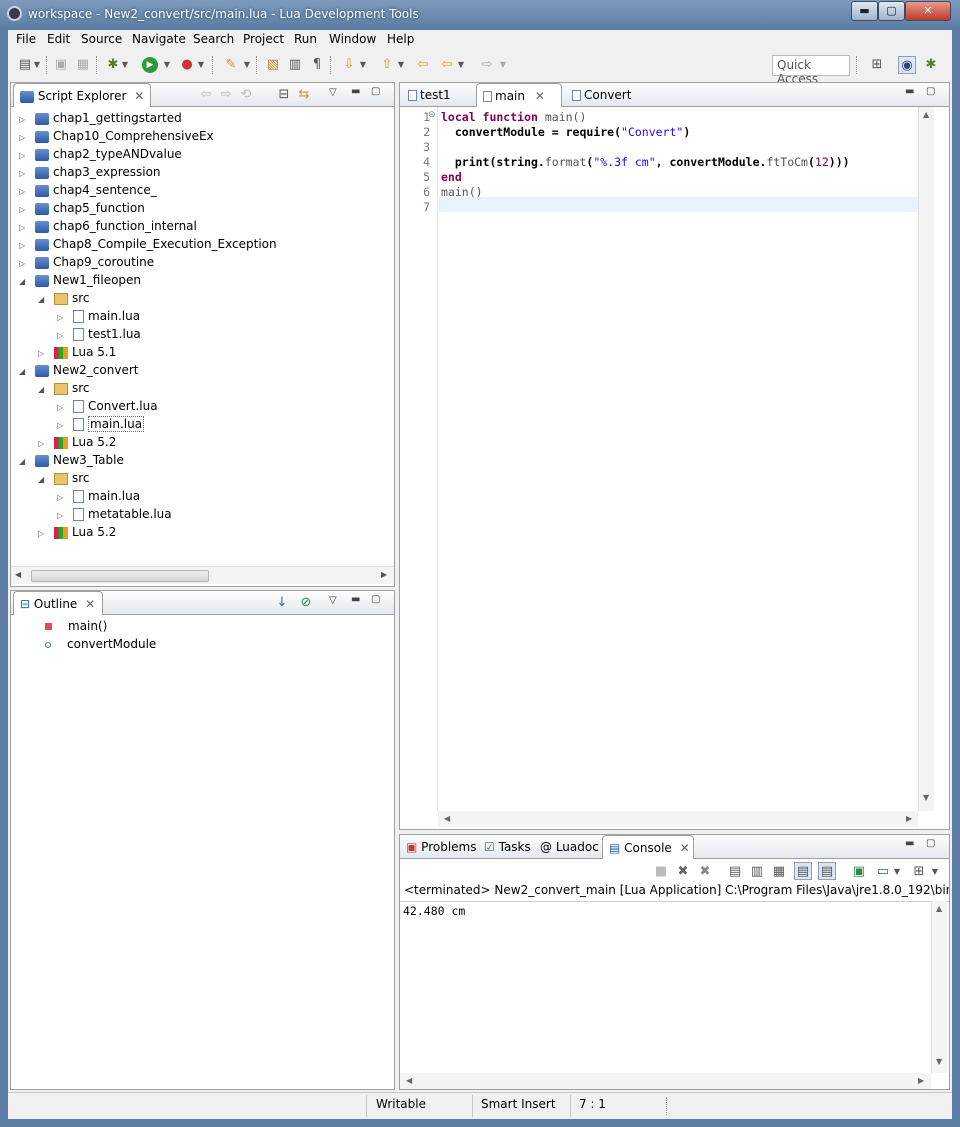 The image size is (960, 1127). What do you see at coordinates (506, 847) in the screenshot?
I see `tab-tasks: ☑ Tasks` at bounding box center [506, 847].